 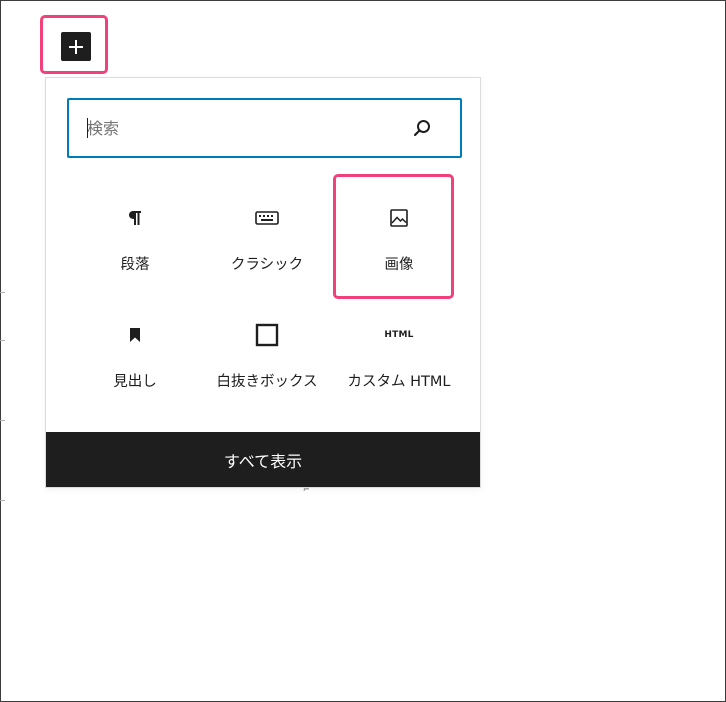 I want to click on show-all-button: すべて表示, so click(x=263, y=459).